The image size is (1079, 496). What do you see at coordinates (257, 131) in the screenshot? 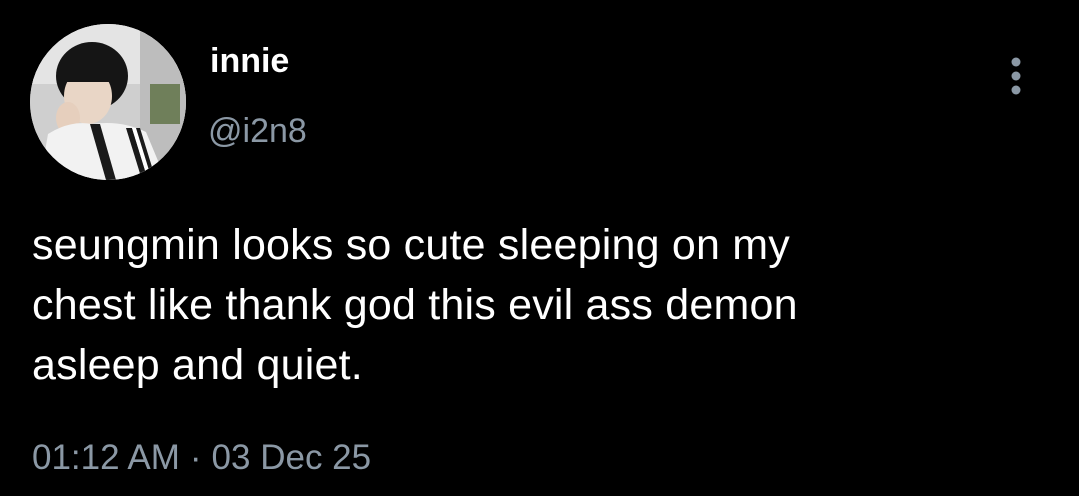
I see `user-handle: @i2n8` at bounding box center [257, 131].